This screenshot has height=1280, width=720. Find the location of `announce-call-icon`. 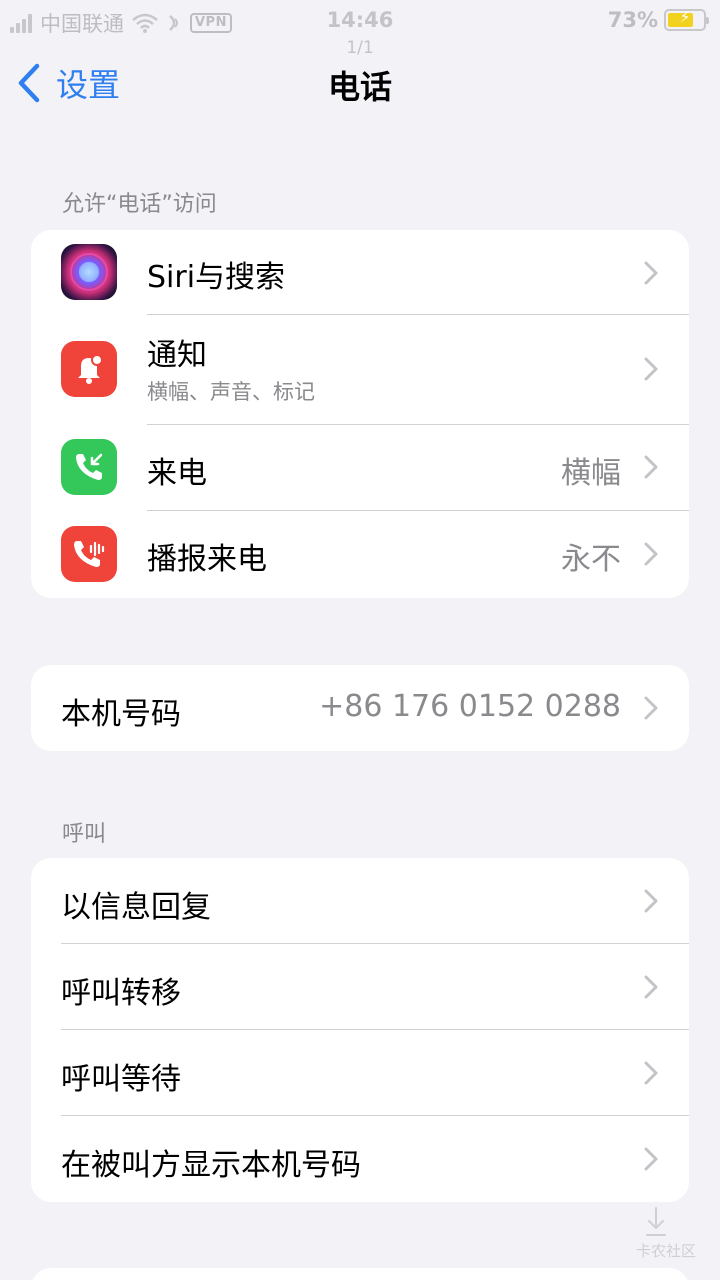

announce-call-icon is located at coordinates (89, 554).